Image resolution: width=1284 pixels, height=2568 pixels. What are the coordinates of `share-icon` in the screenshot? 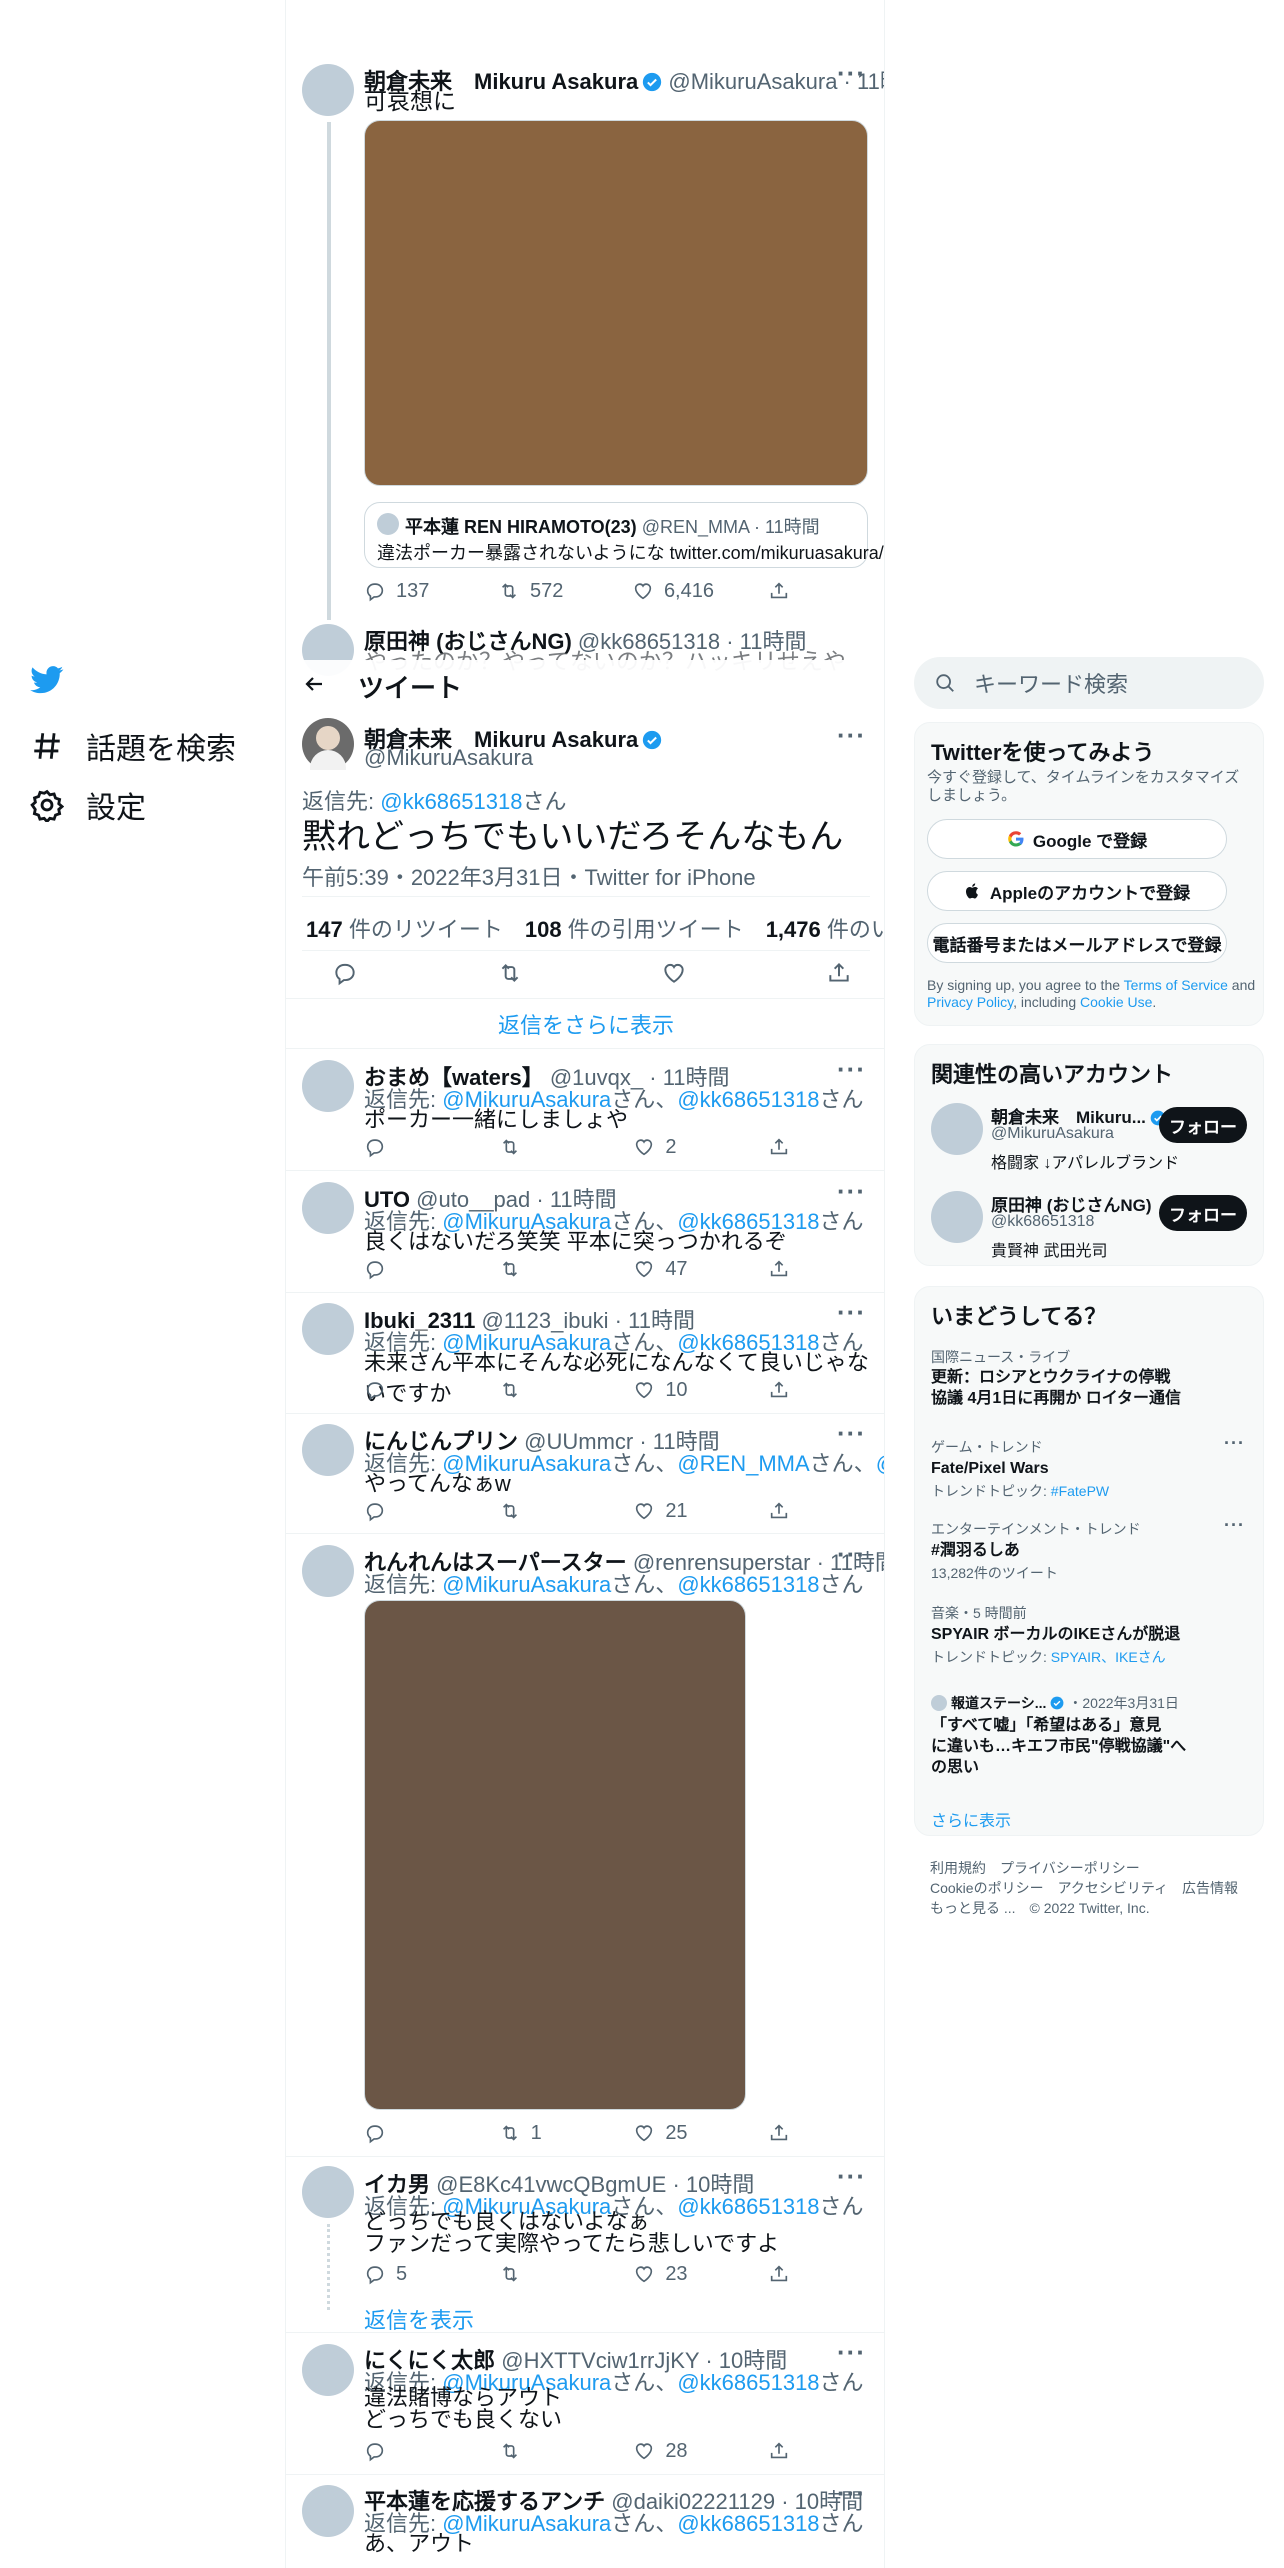 It's located at (839, 973).